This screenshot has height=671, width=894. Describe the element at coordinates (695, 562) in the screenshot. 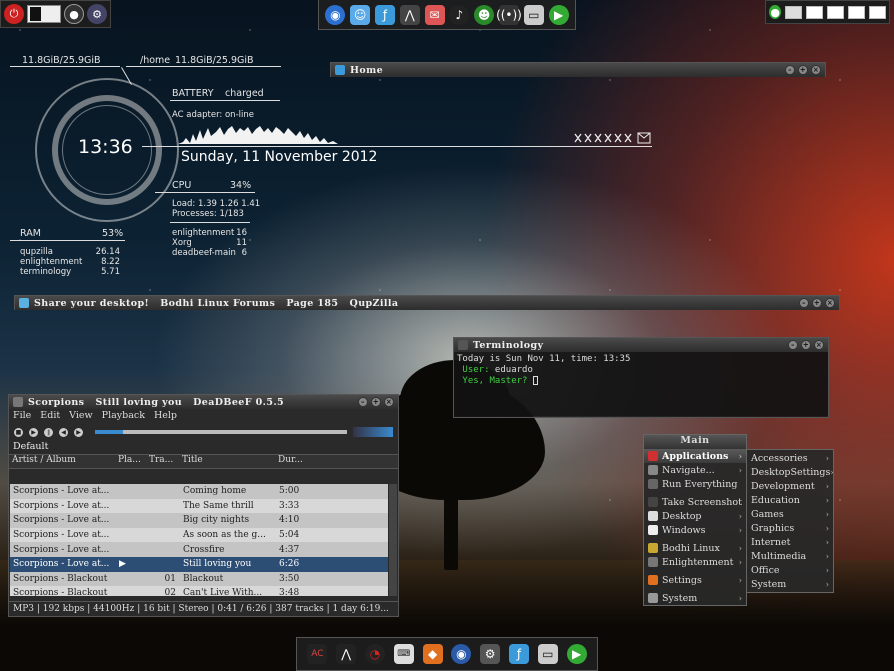

I see `menu-item-enlightenment: Enlightenment ›` at that location.